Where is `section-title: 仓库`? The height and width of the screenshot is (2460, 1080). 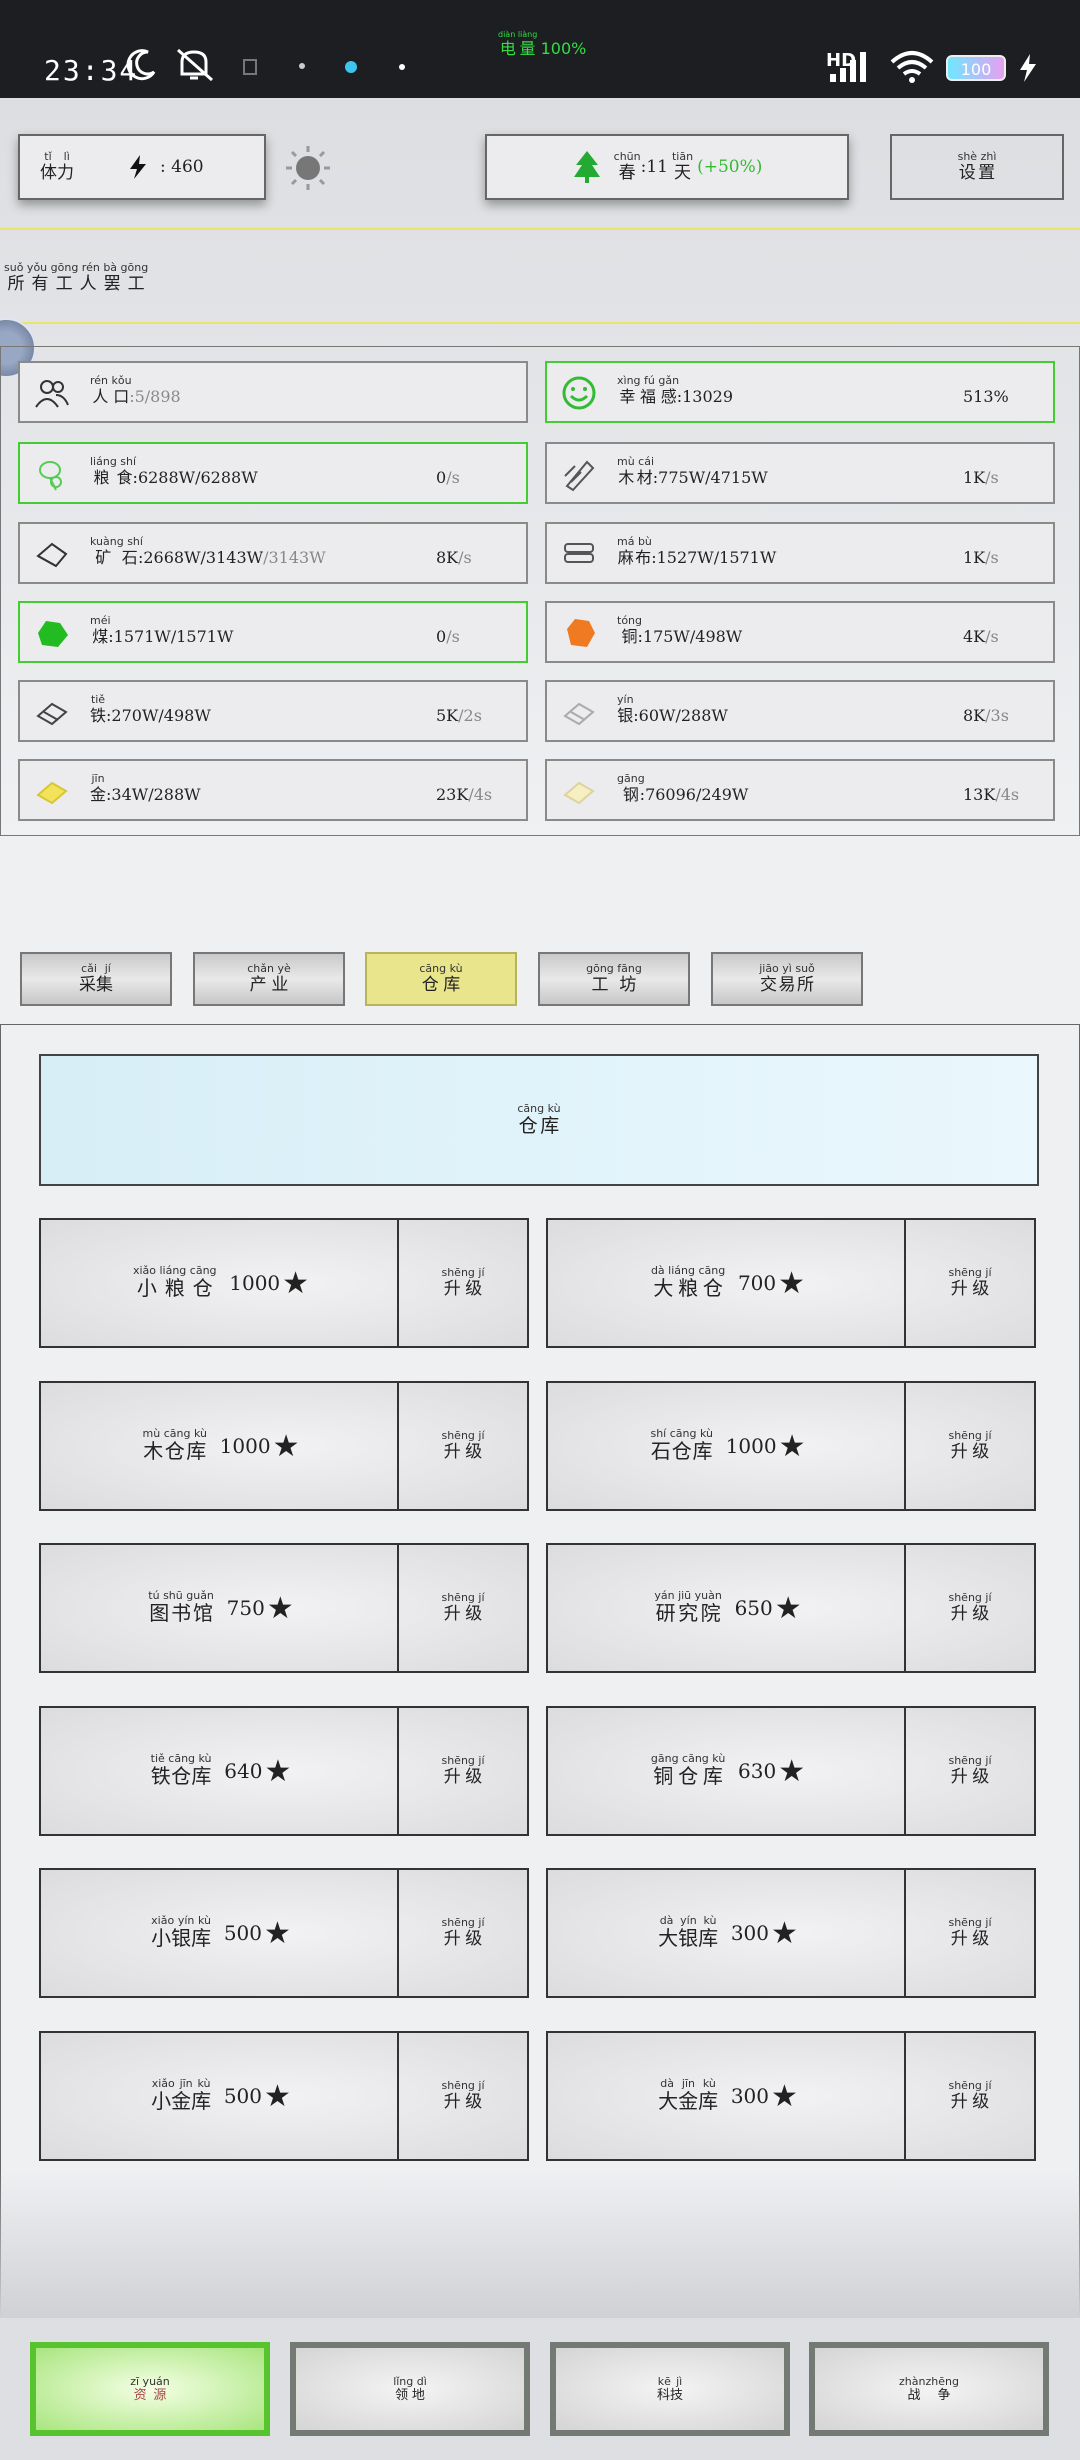
section-title: 仓库 is located at coordinates (539, 1125).